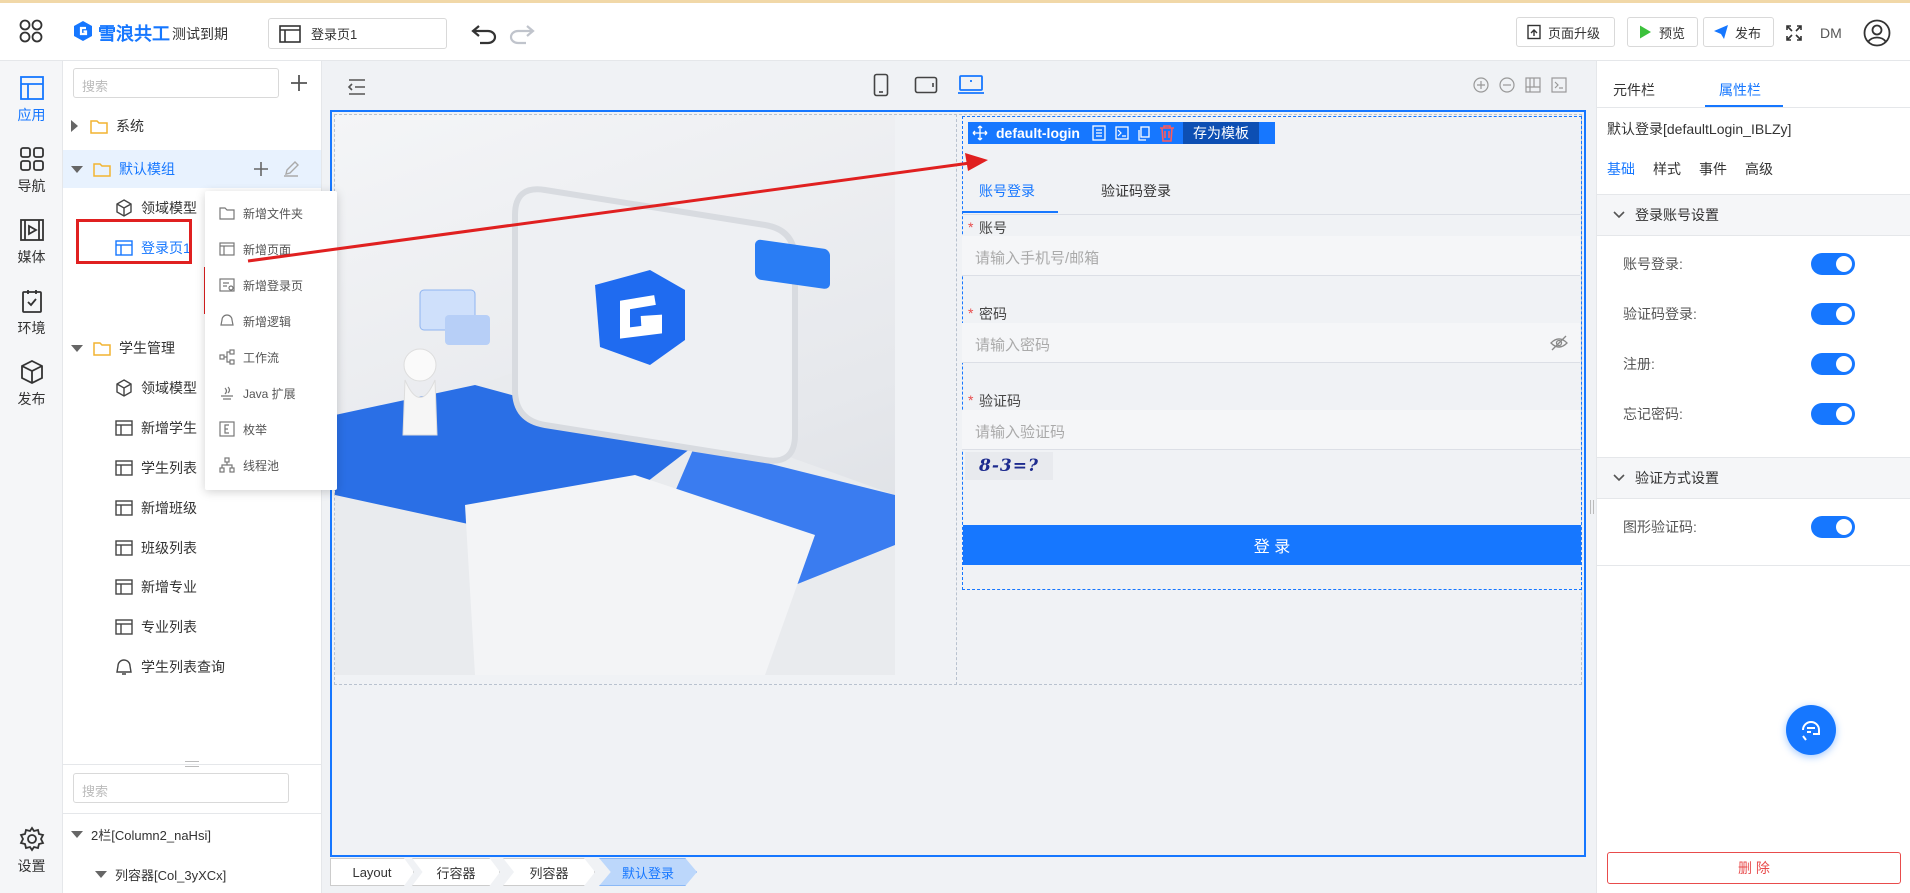 Image resolution: width=1910 pixels, height=893 pixels. I want to click on breadcrumb-col-container: 列容器, so click(549, 872).